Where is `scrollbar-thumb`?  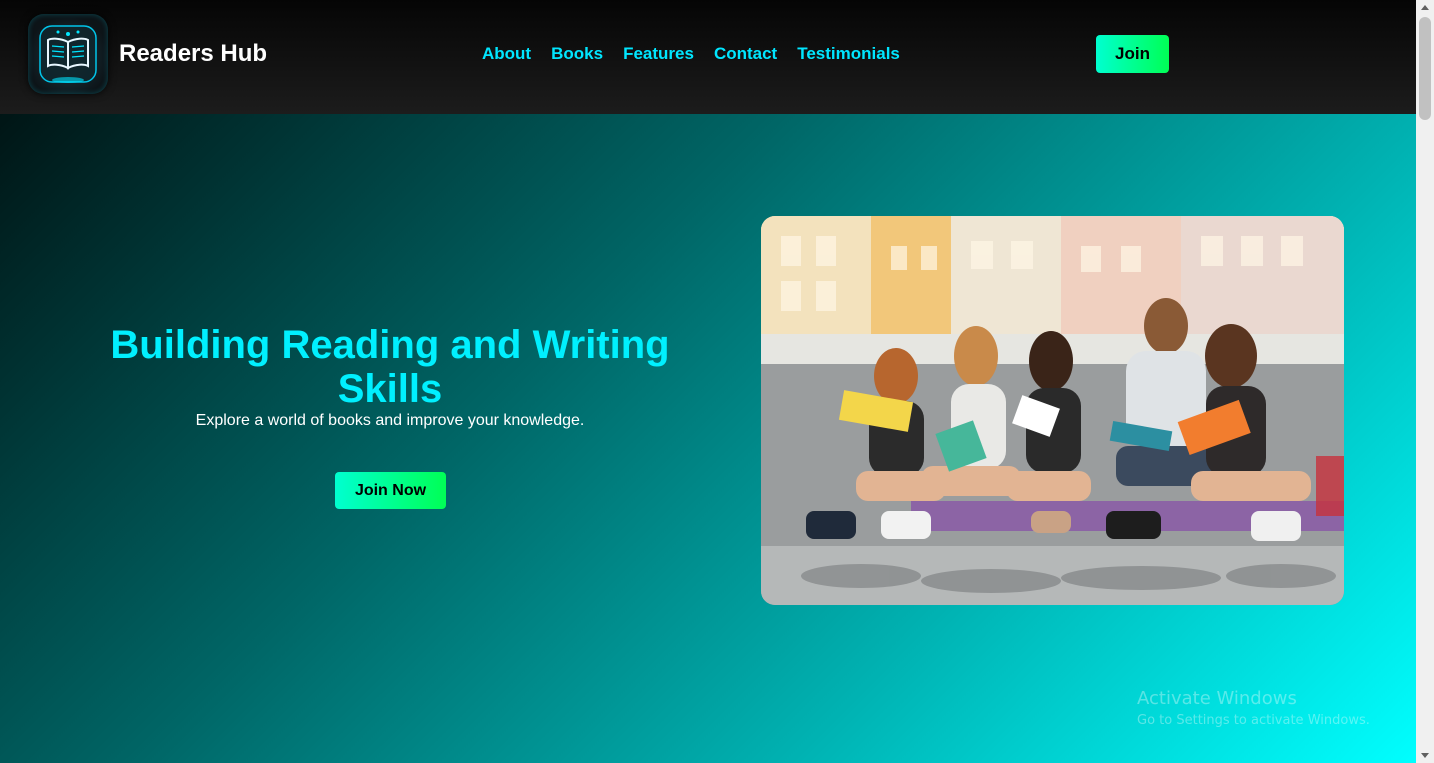
scrollbar-thumb is located at coordinates (1425, 68).